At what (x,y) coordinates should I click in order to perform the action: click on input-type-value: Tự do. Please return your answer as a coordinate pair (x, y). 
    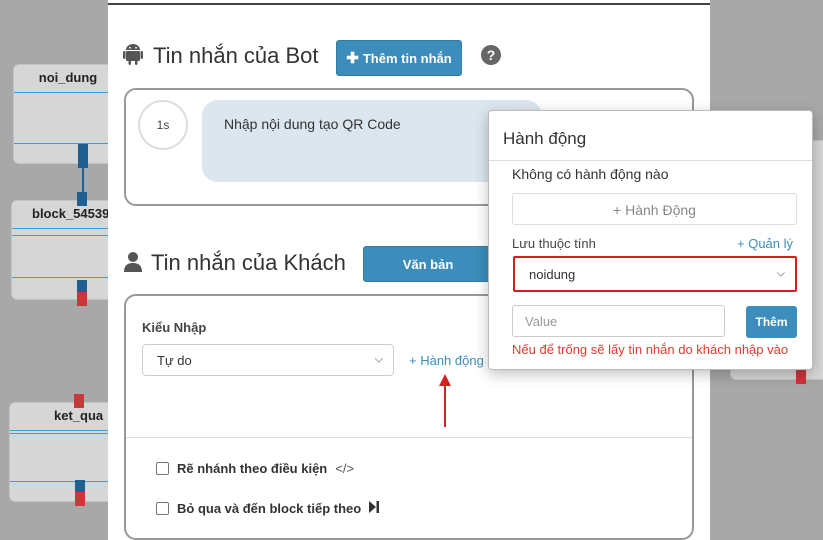
    Looking at the image, I should click on (174, 360).